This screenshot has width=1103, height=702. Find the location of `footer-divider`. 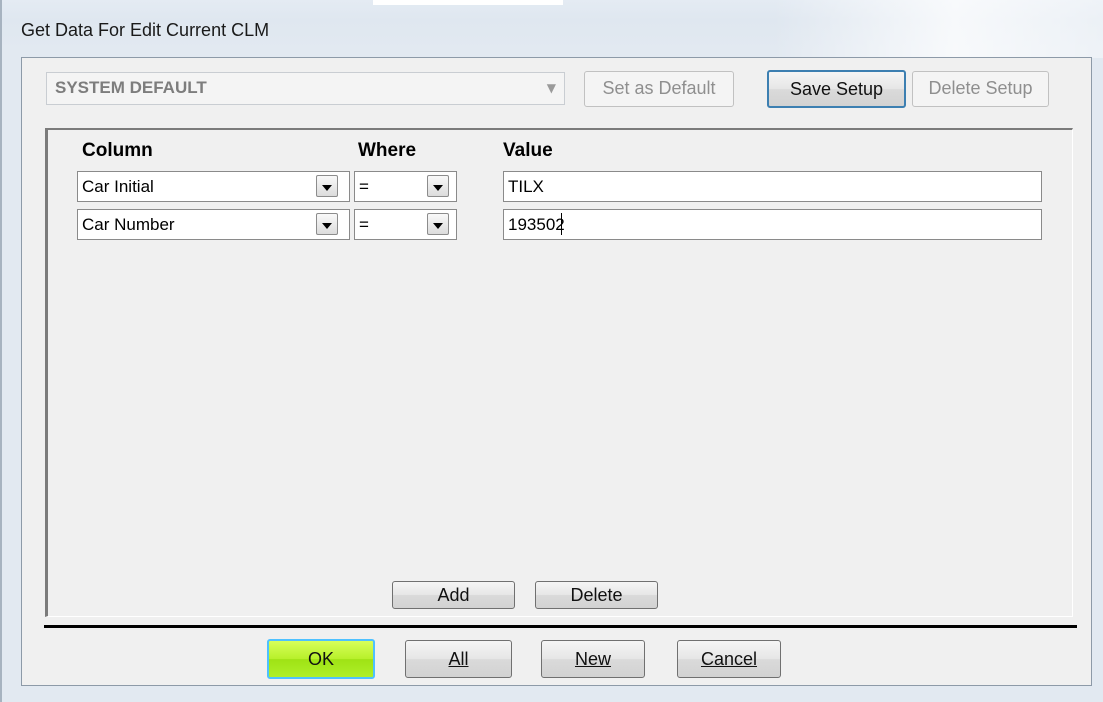

footer-divider is located at coordinates (560, 626).